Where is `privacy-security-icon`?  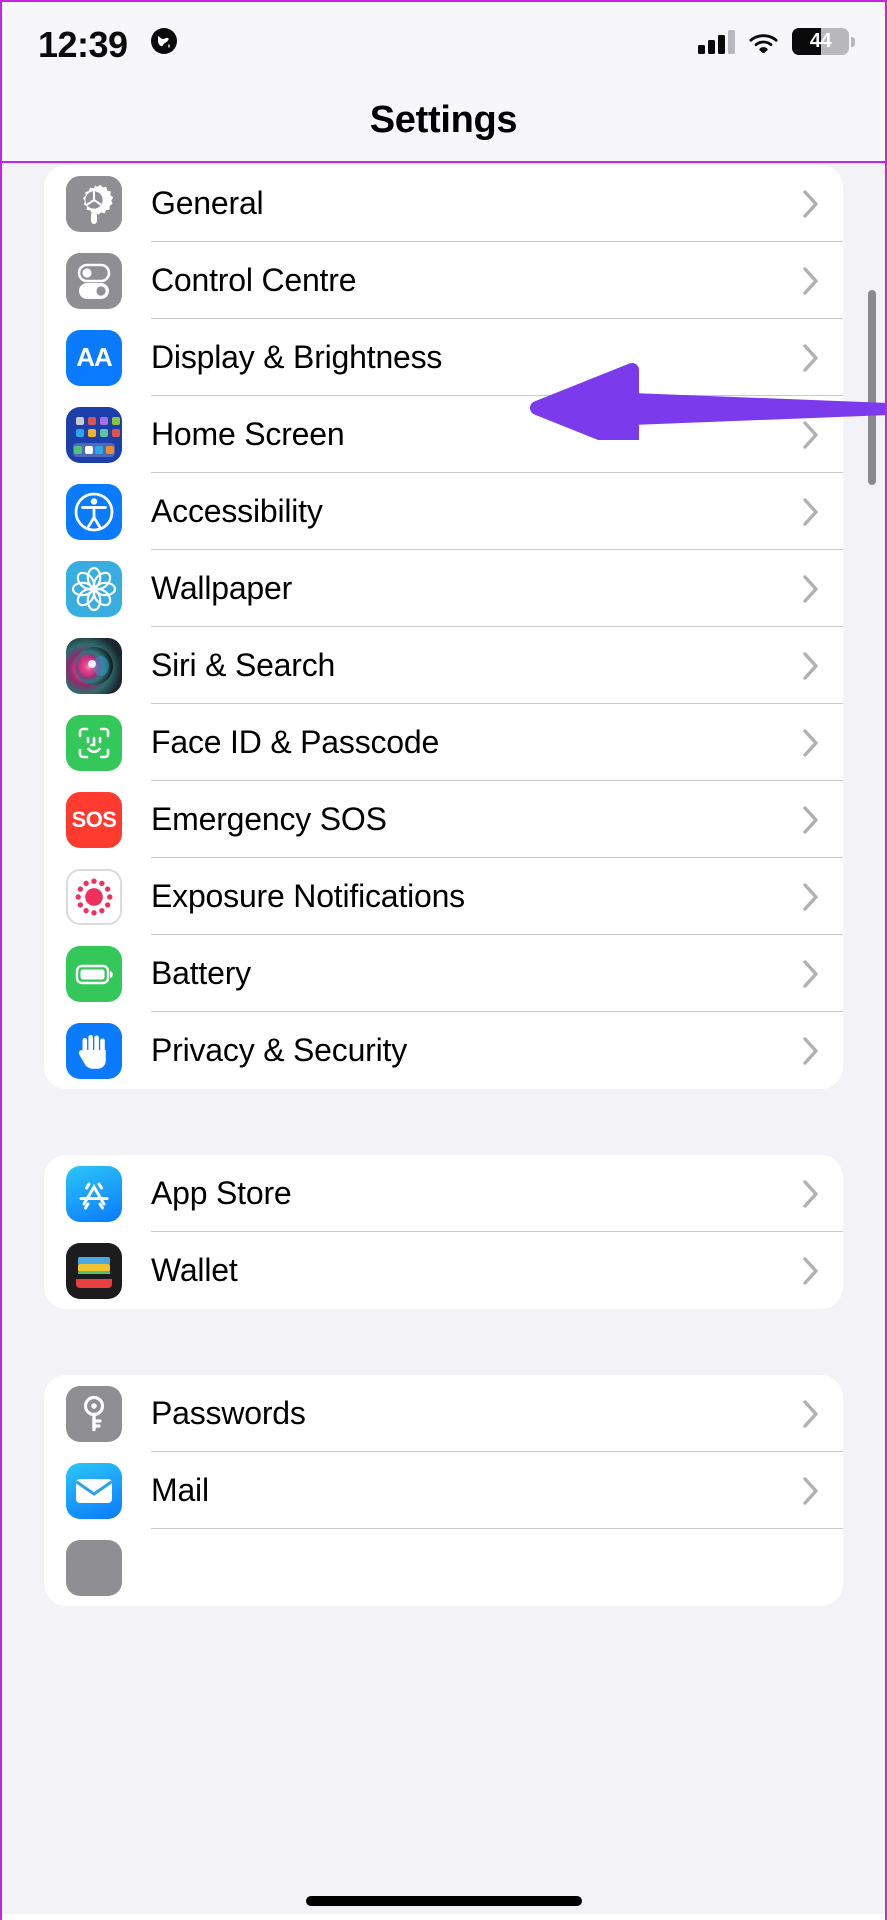
privacy-security-icon is located at coordinates (94, 1050).